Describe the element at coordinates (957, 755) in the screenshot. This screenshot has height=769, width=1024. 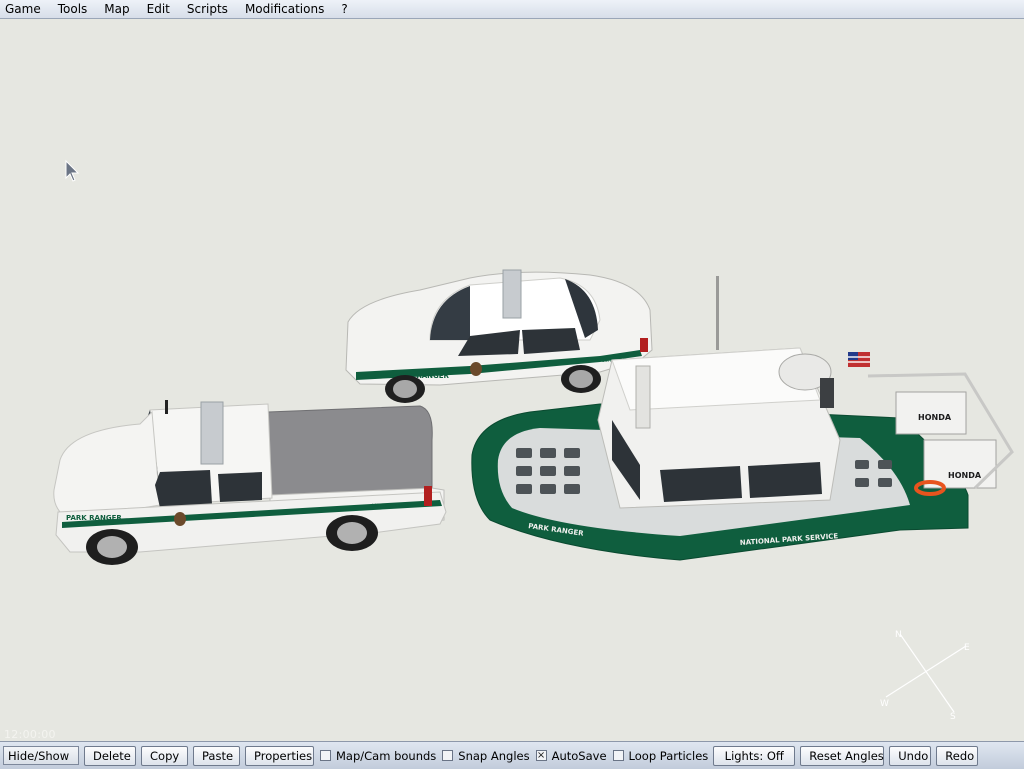
I see `redo-button: Redo` at that location.